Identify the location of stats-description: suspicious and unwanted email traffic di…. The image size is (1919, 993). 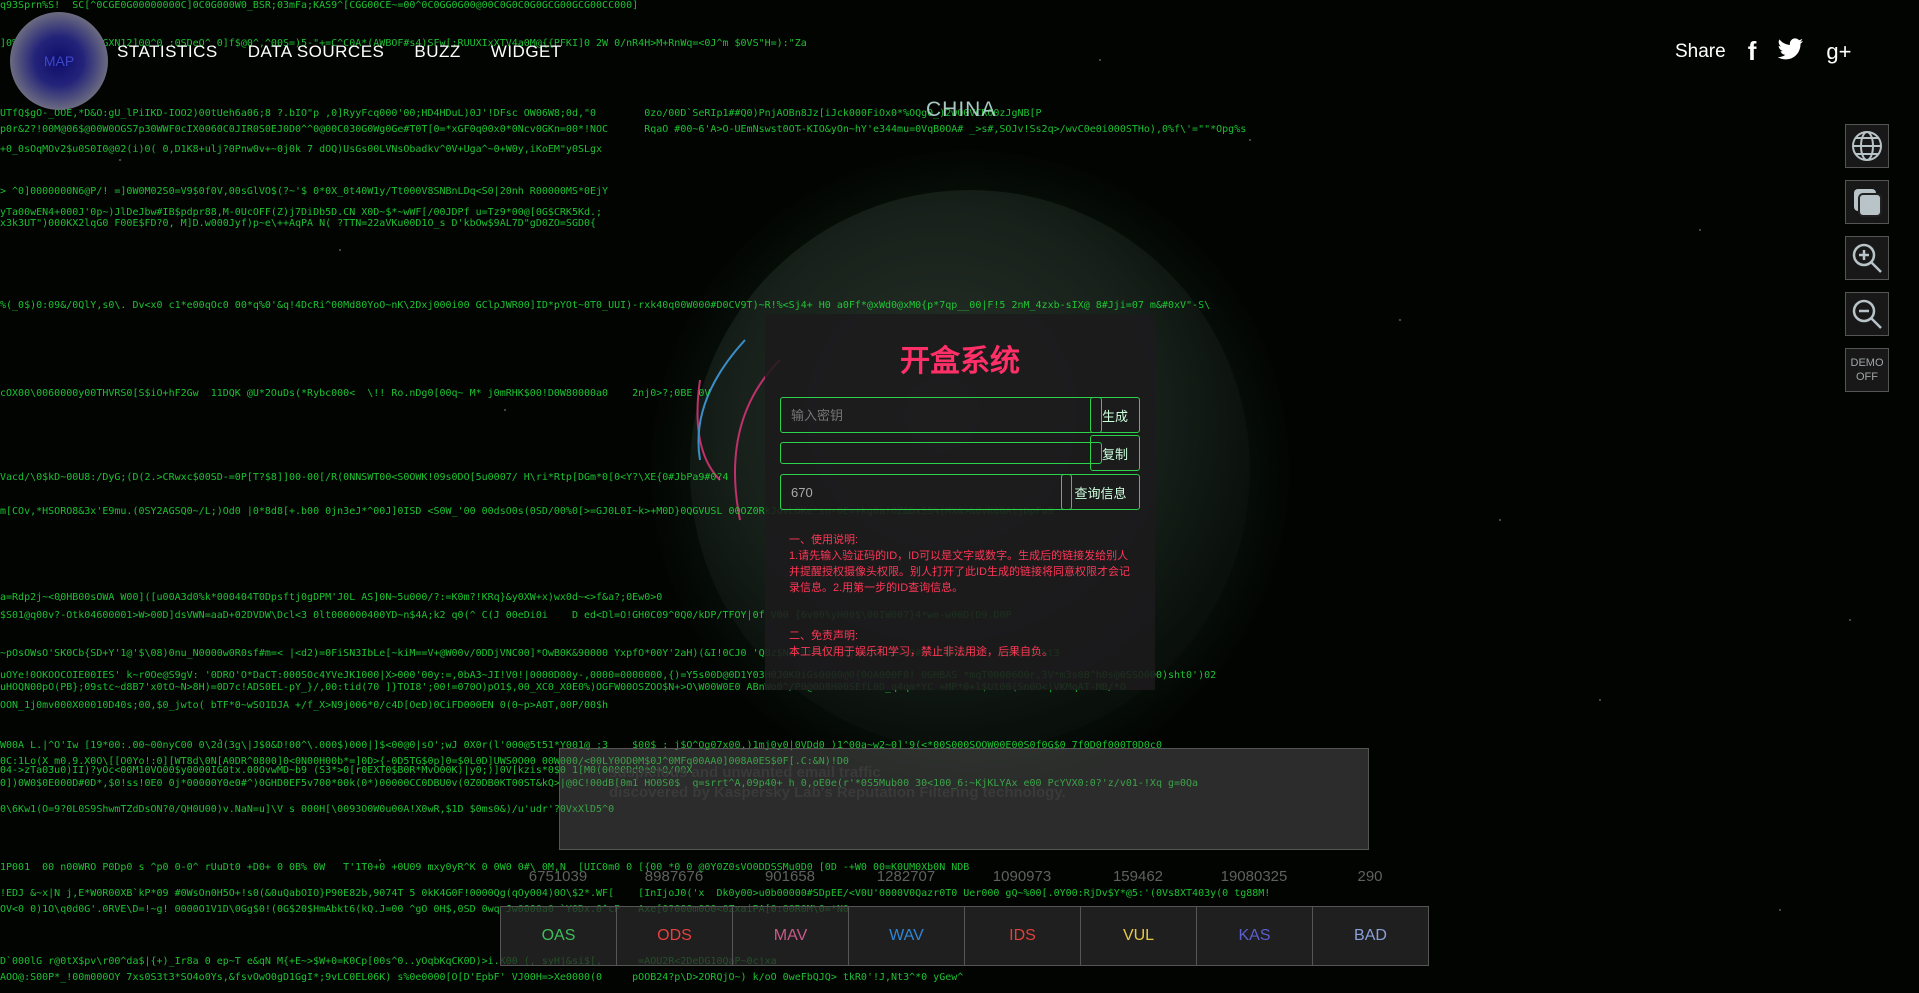
(837, 783).